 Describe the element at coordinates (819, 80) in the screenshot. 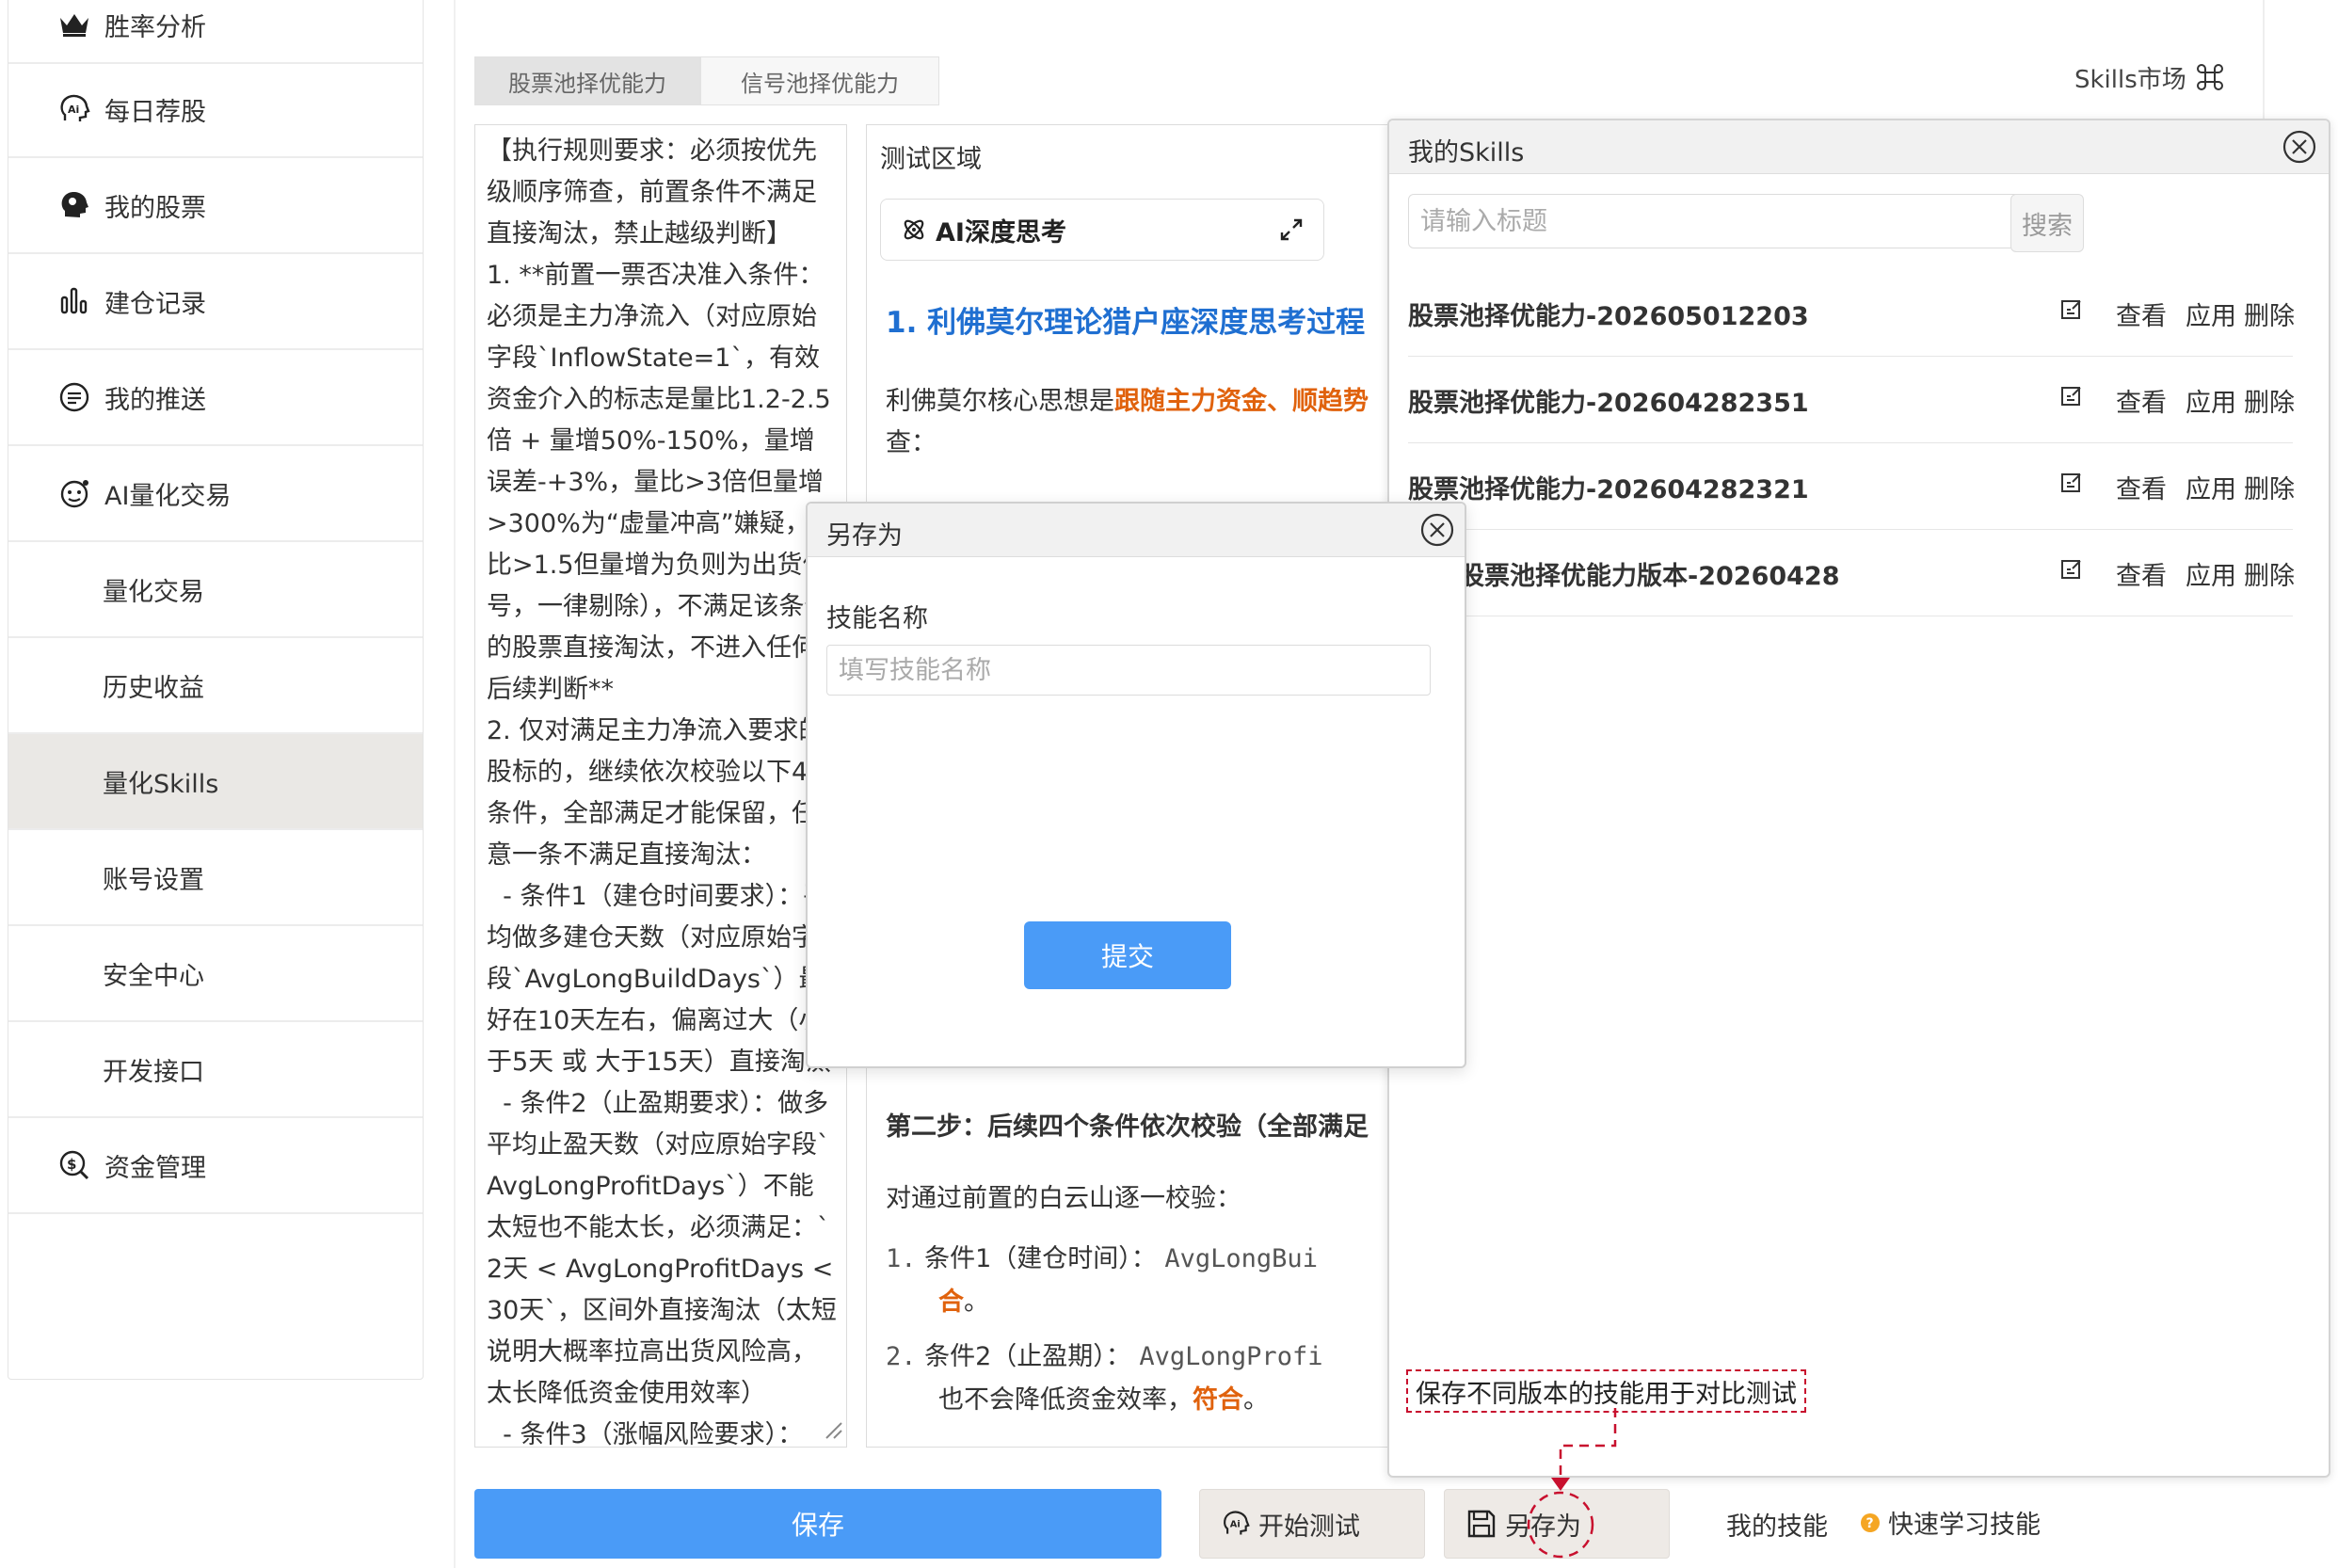

I see `tab-signal-pool: 信号池择优能力` at that location.